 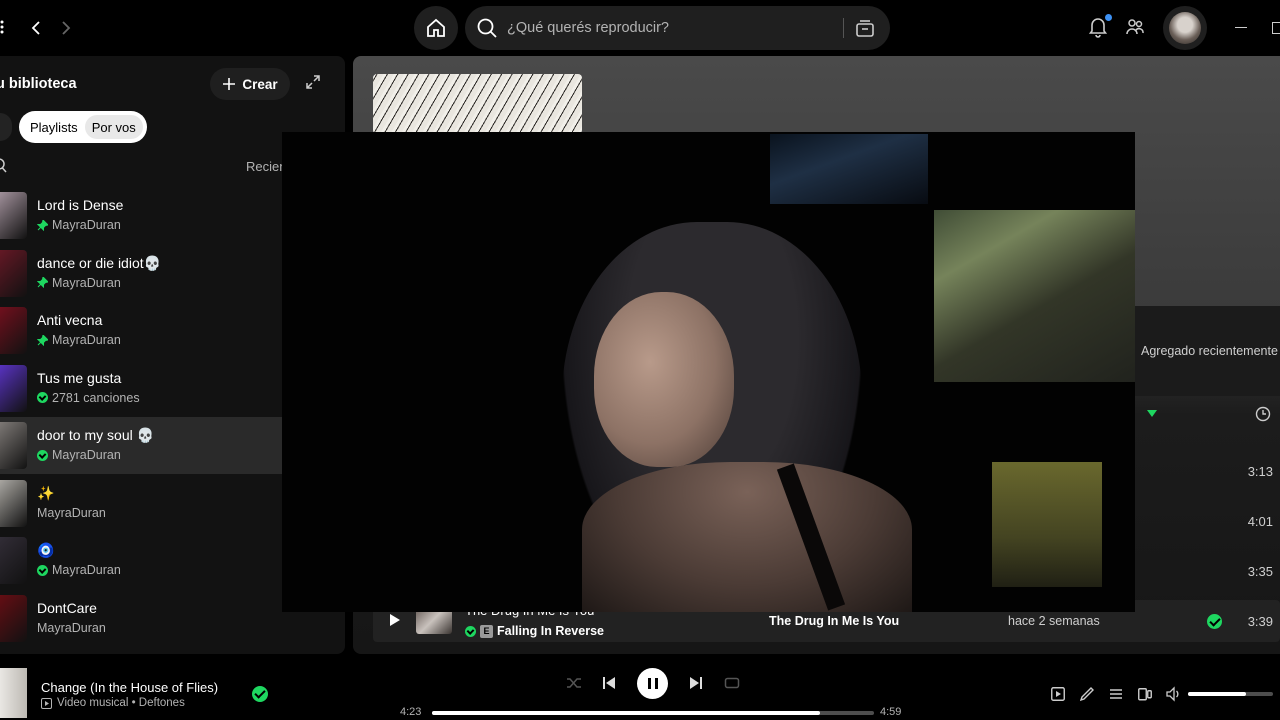 I want to click on shuffle-icon, so click(x=574, y=683).